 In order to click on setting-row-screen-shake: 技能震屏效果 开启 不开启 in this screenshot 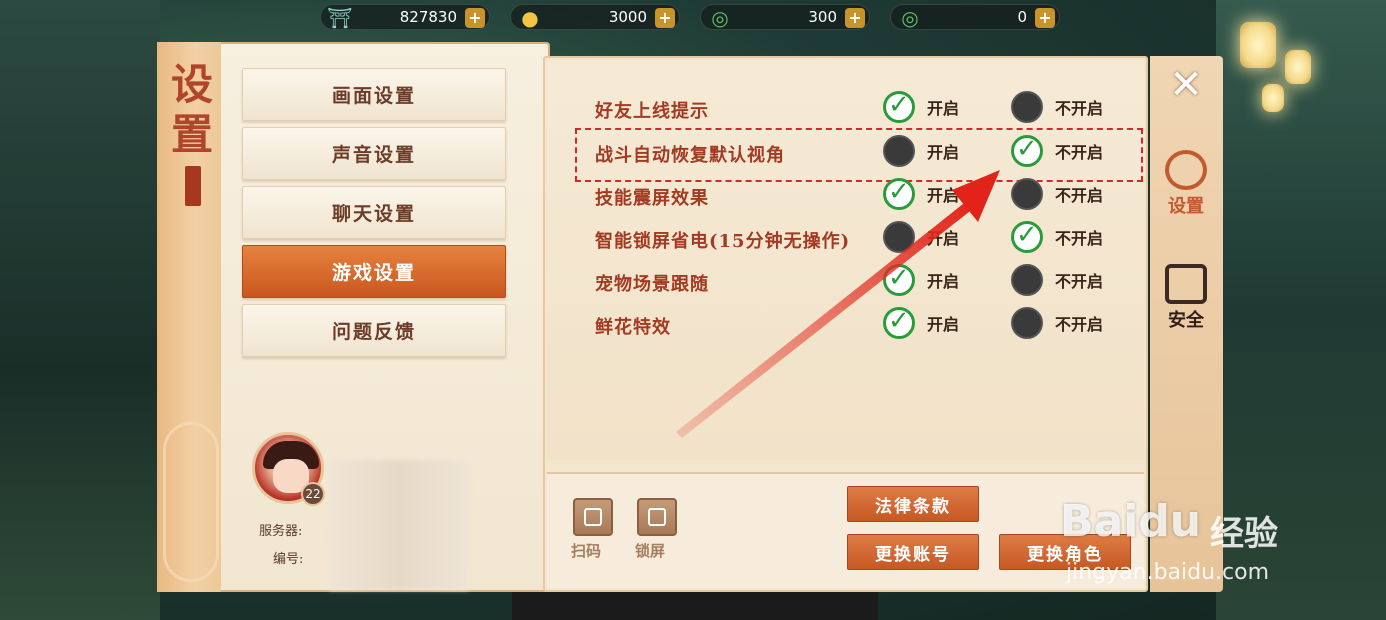, I will do `click(865, 195)`.